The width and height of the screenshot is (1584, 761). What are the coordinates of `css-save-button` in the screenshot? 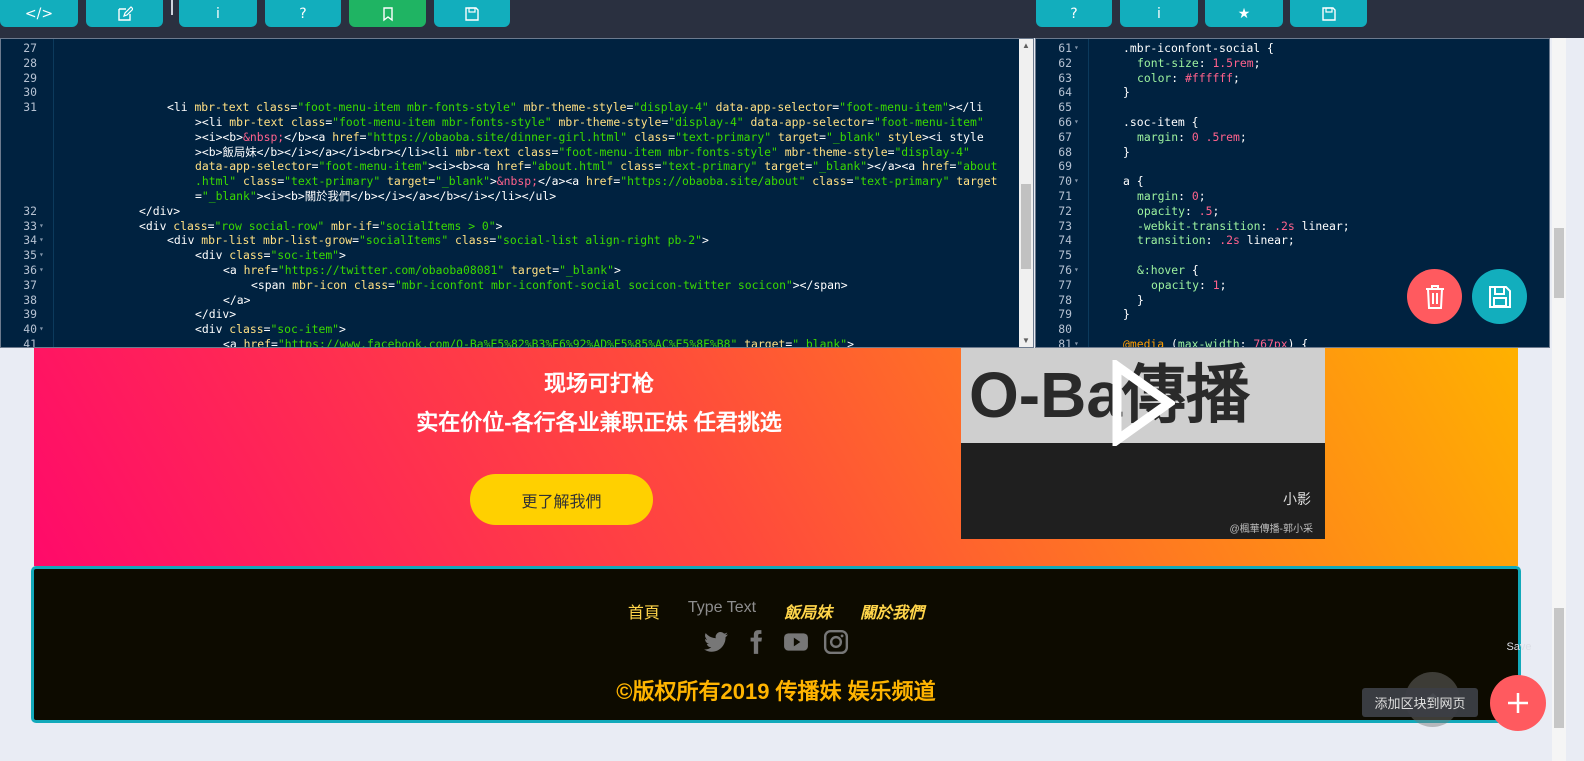 It's located at (1328, 13).